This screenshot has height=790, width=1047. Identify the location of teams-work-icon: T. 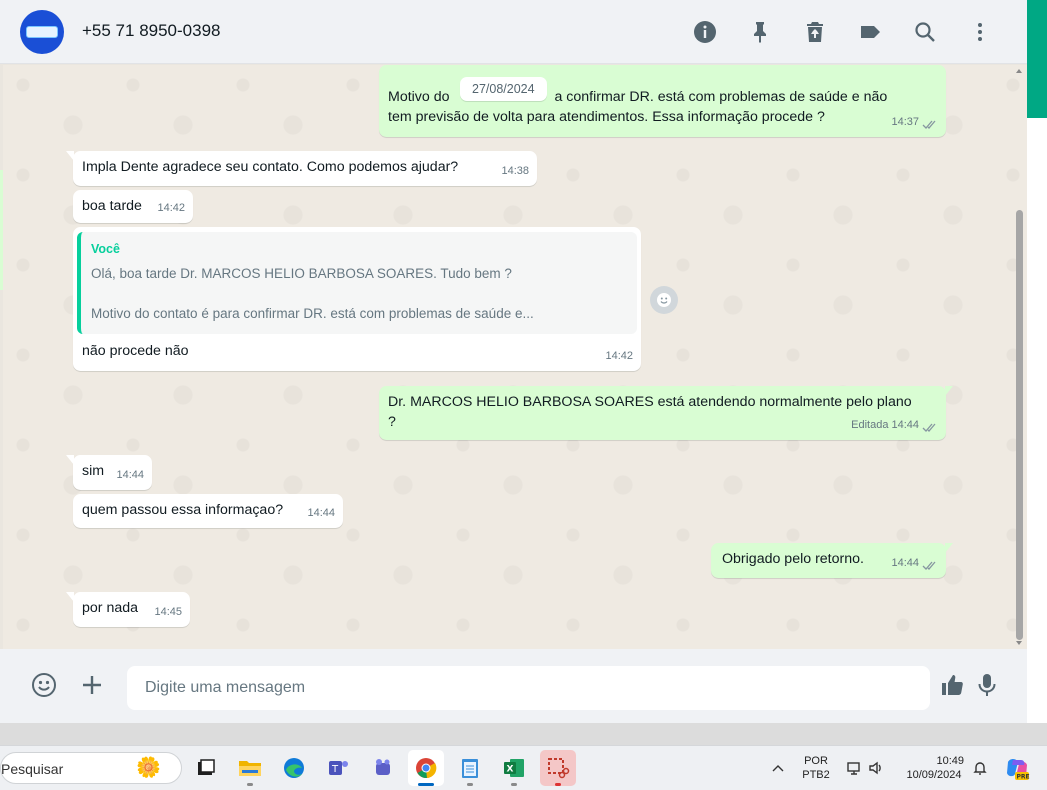
(338, 768).